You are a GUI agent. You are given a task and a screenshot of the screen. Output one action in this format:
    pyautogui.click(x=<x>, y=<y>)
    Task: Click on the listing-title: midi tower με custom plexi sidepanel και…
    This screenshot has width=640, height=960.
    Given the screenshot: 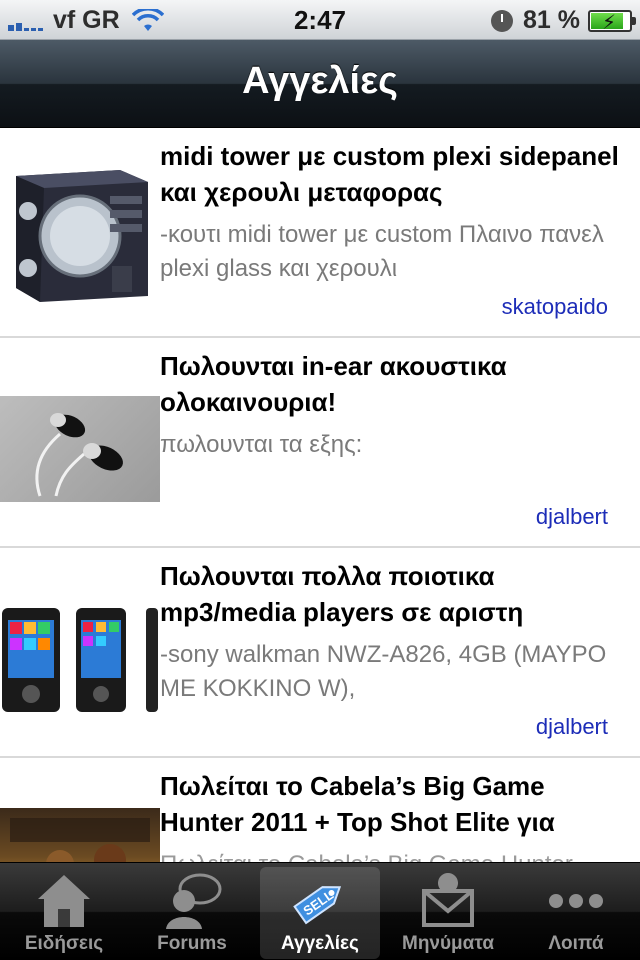 What is the action you would take?
    pyautogui.click(x=395, y=174)
    